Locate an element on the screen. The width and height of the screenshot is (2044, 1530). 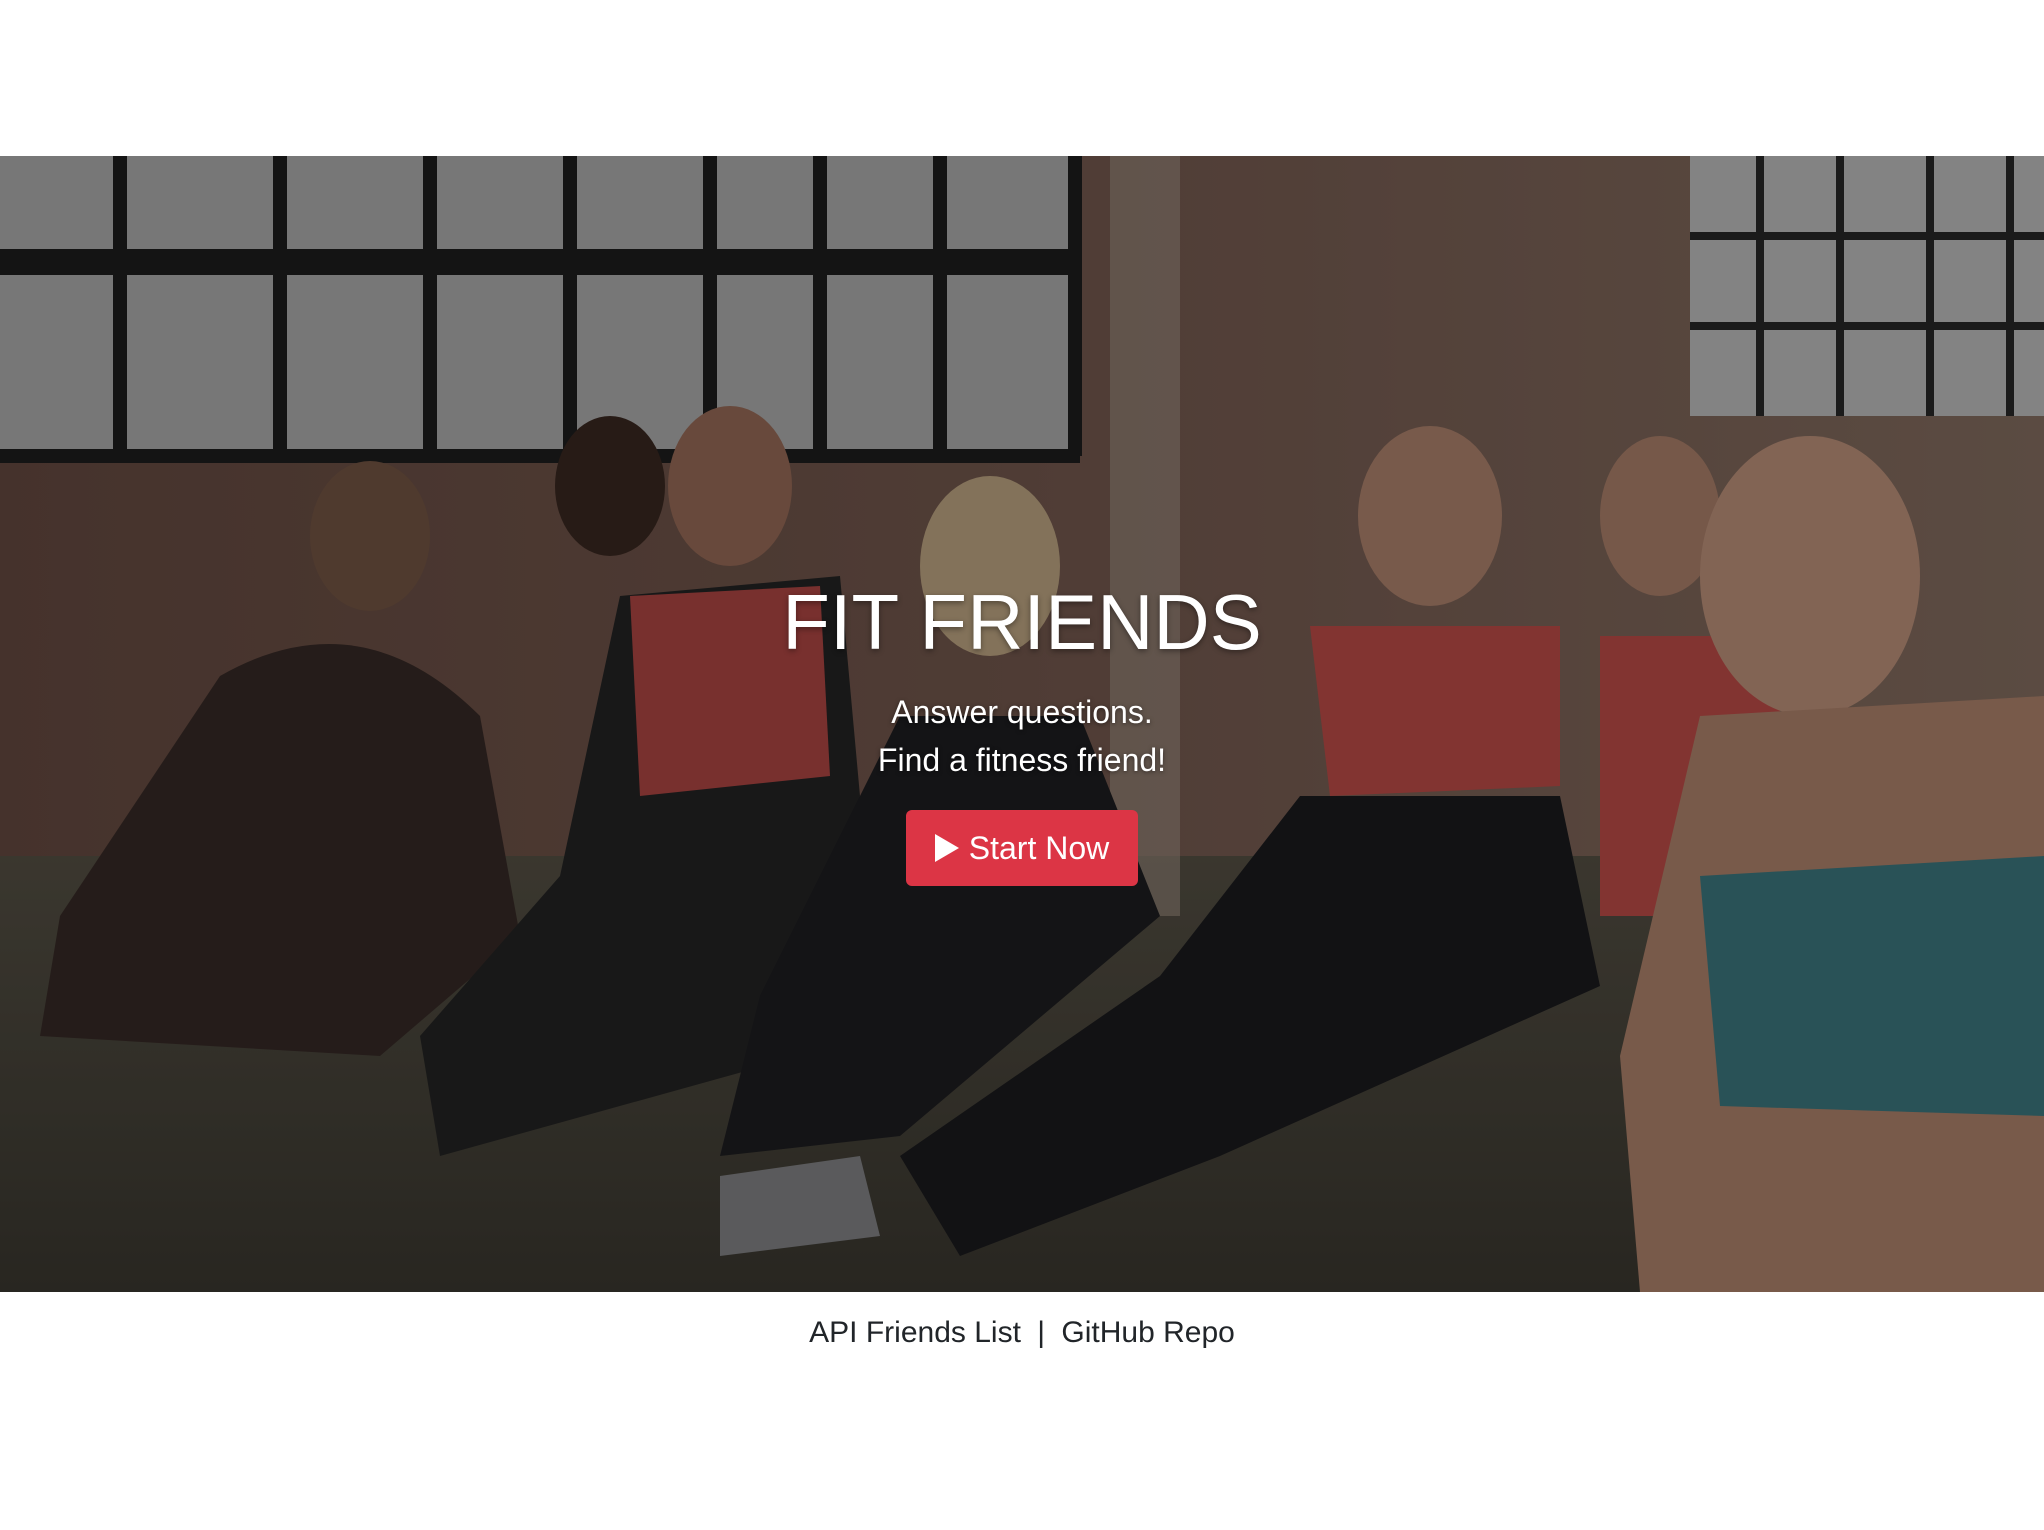
page-title: FIT FRIENDS is located at coordinates (1022, 622).